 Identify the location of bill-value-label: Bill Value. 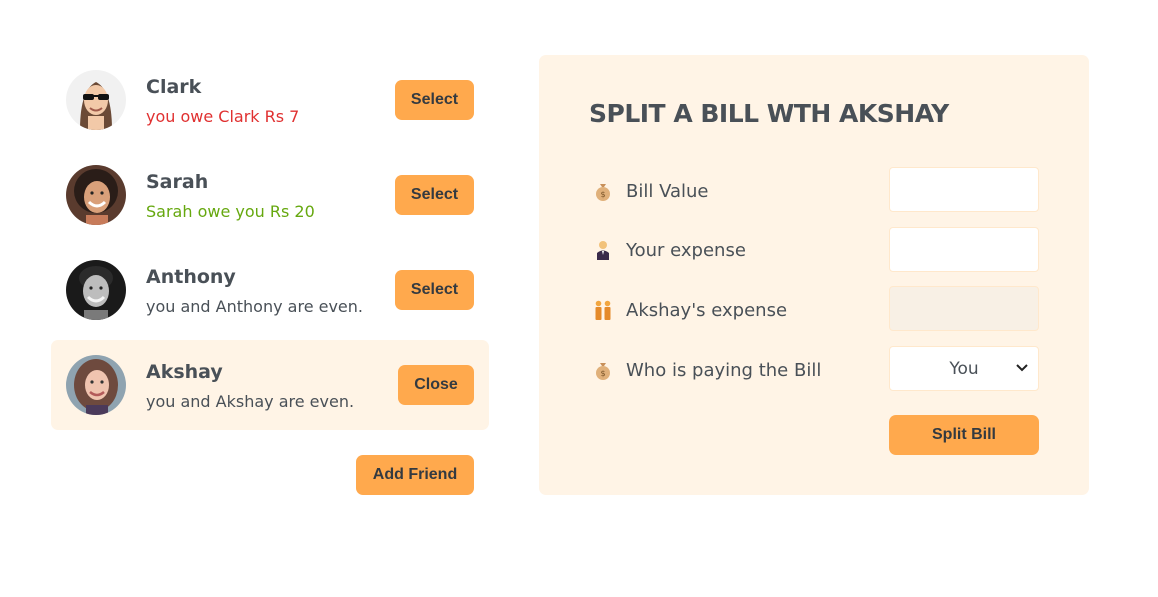
(667, 191).